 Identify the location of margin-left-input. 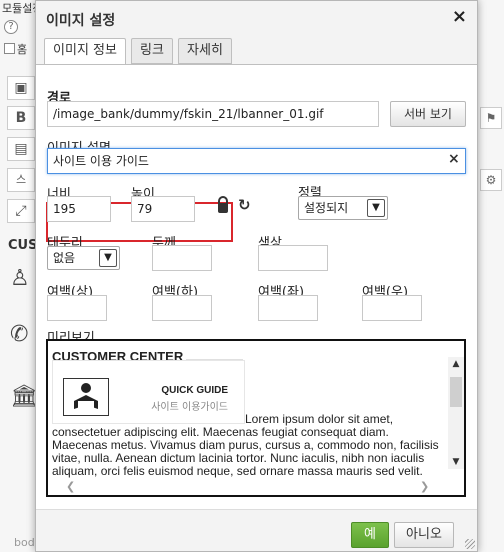
(288, 308).